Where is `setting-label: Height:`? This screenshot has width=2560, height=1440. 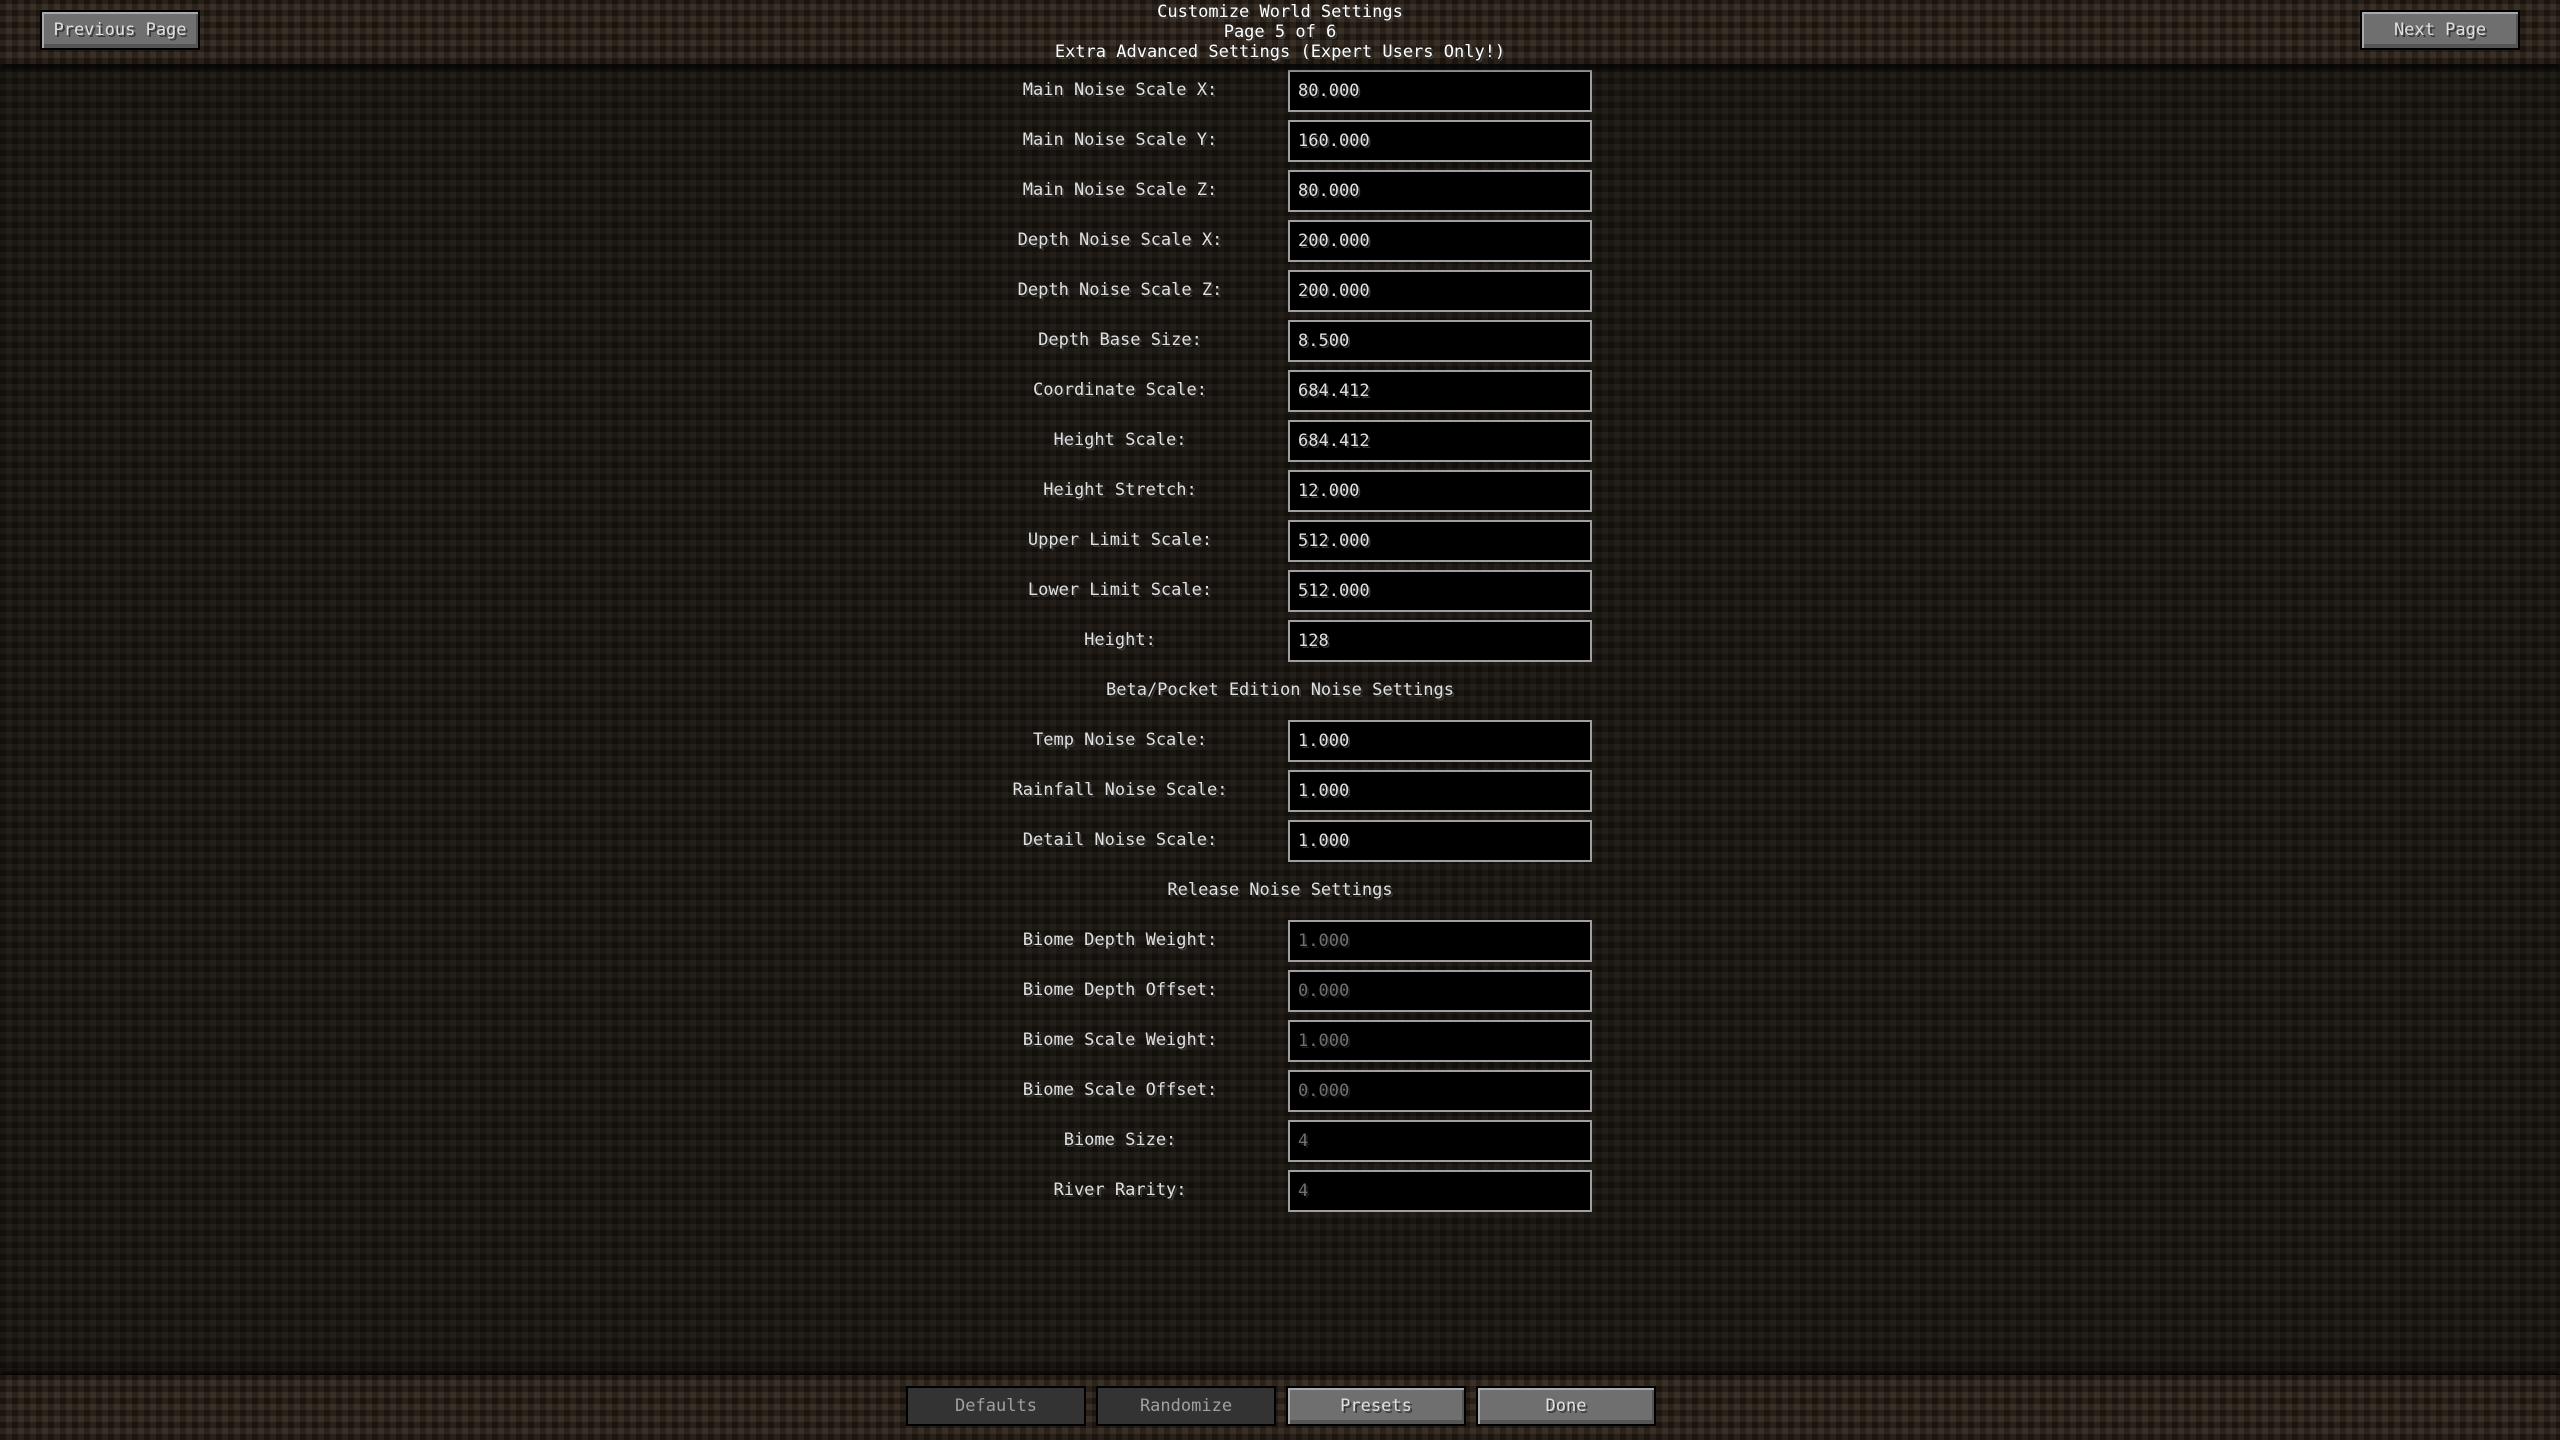 setting-label: Height: is located at coordinates (1120, 640).